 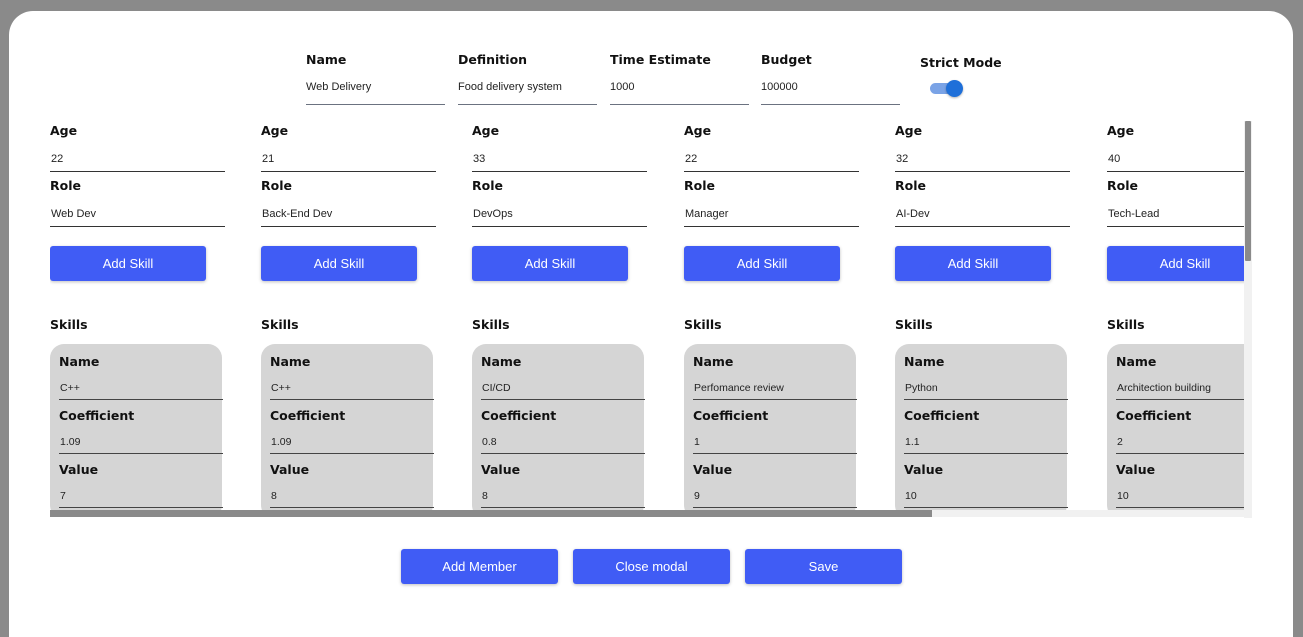 I want to click on horizontal-scrollbar-thumb, so click(x=491, y=513).